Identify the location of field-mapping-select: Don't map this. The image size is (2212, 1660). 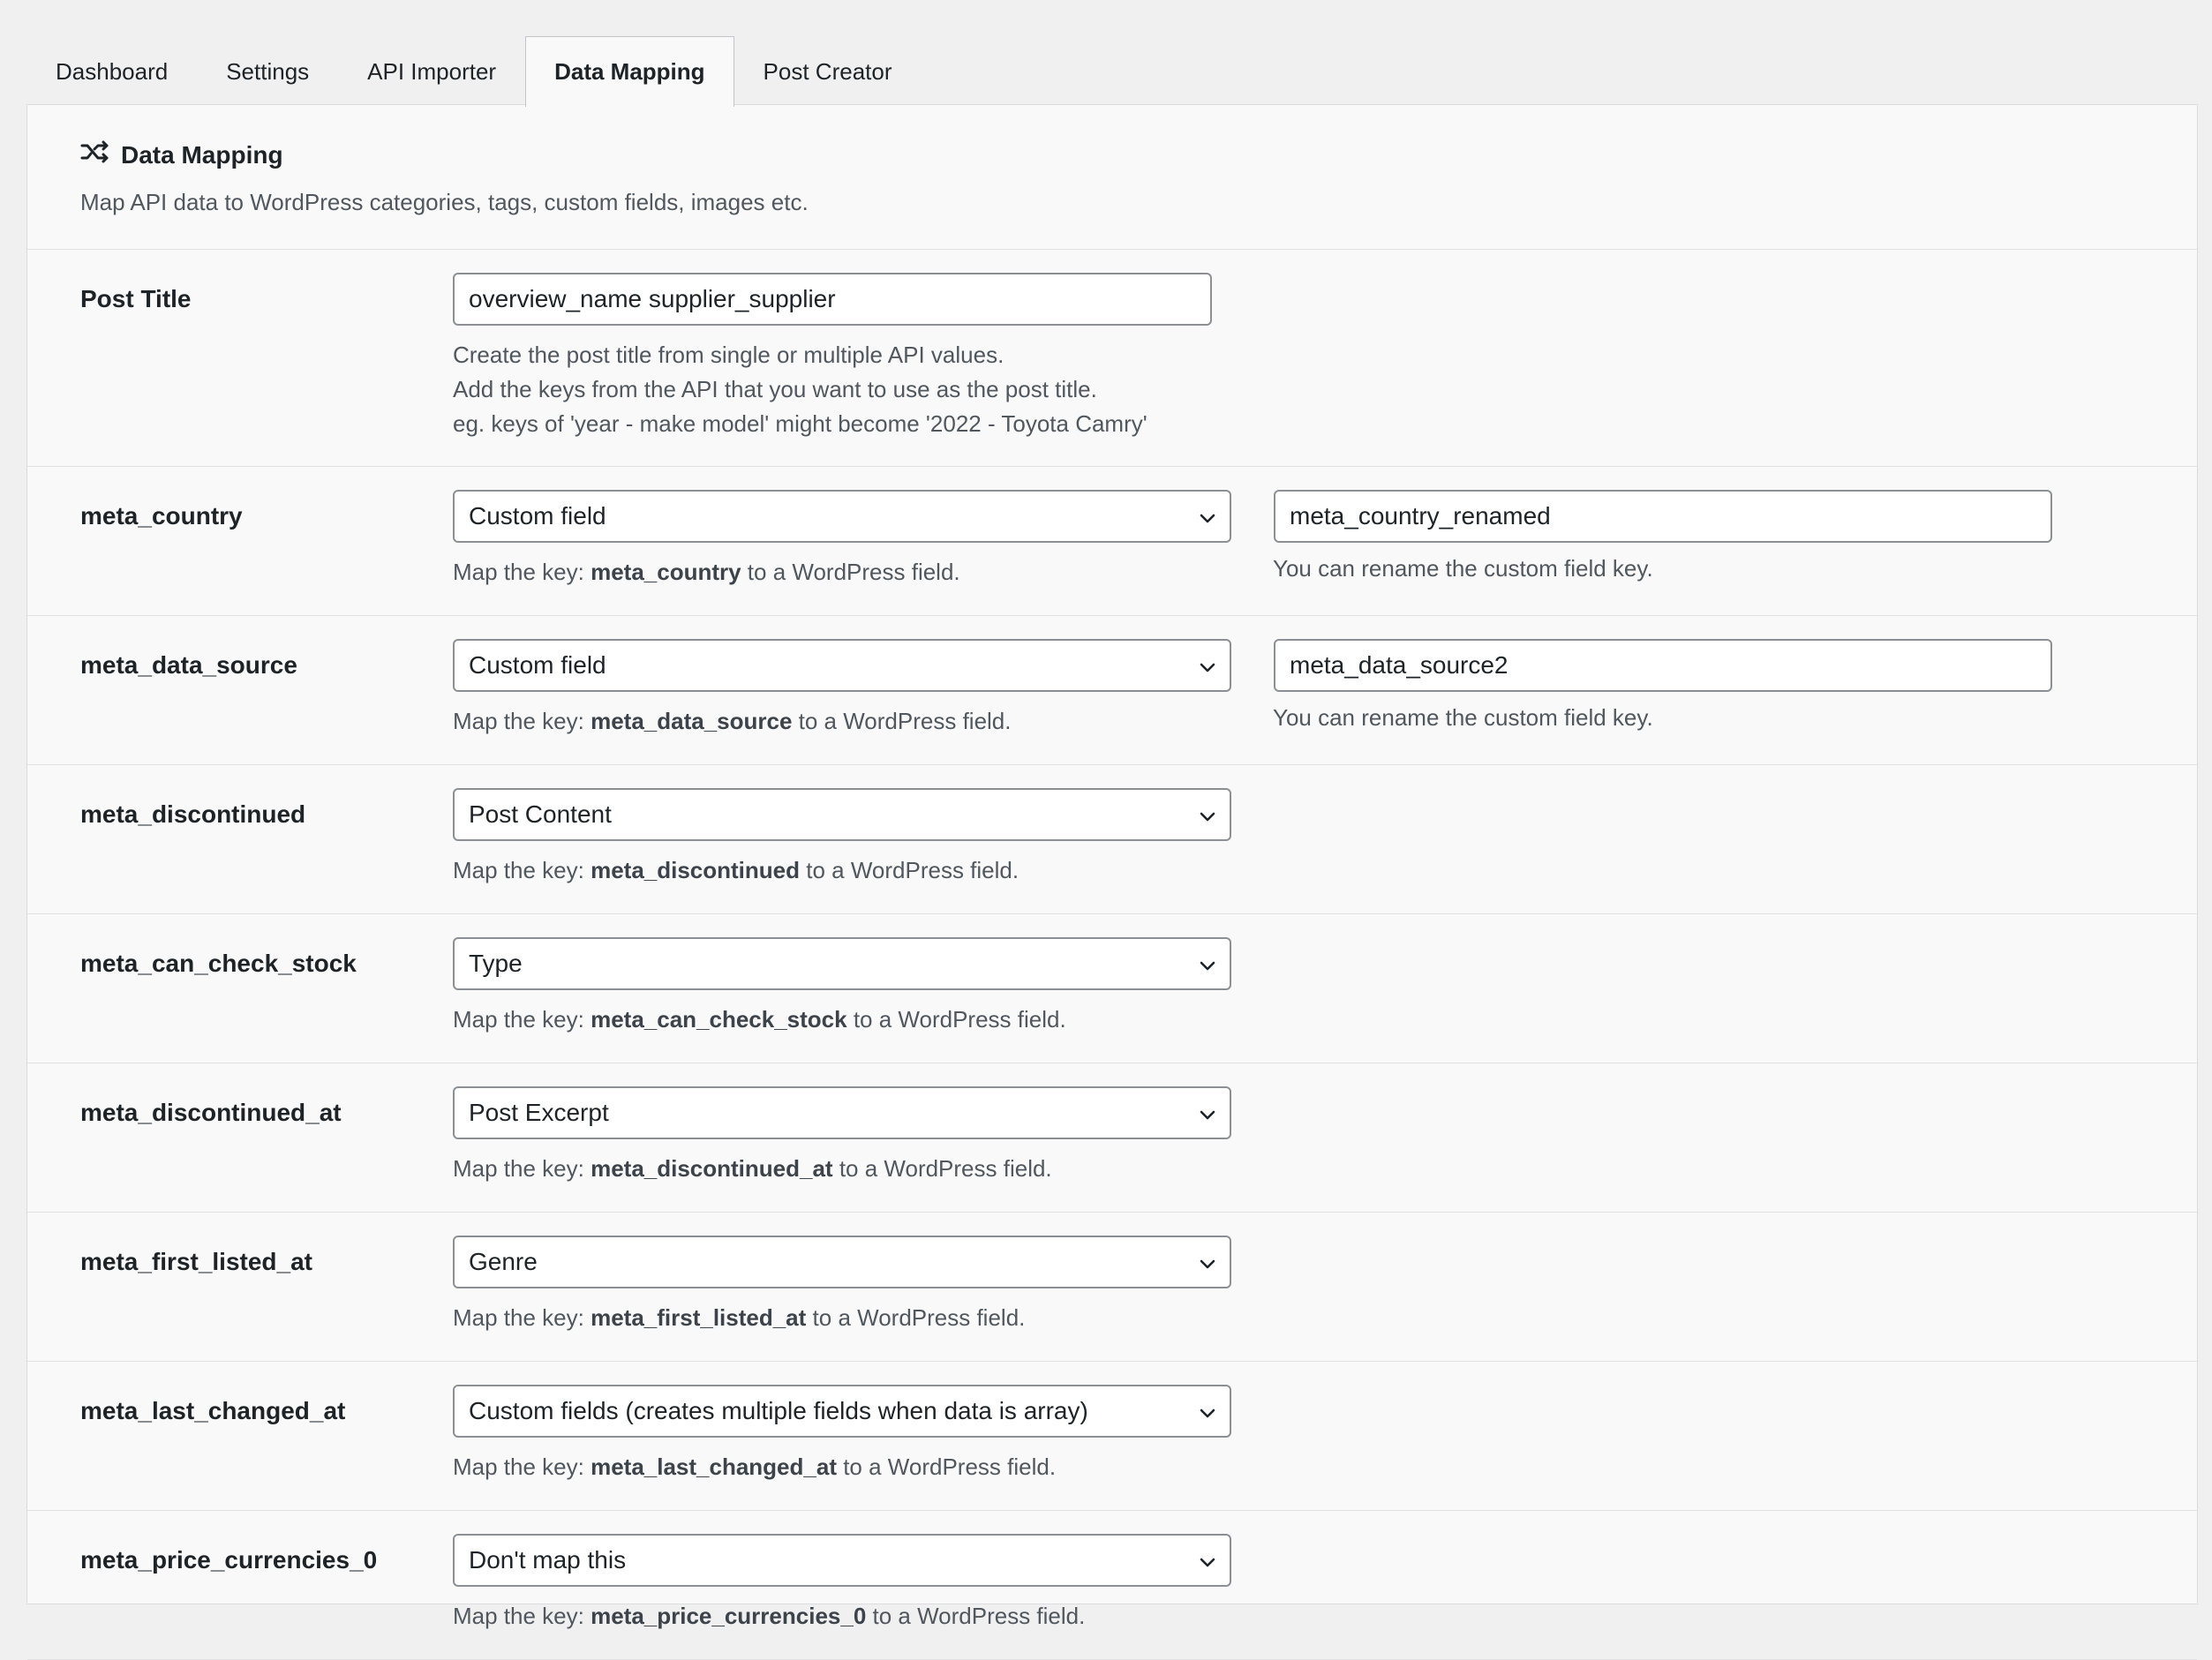
(842, 1560).